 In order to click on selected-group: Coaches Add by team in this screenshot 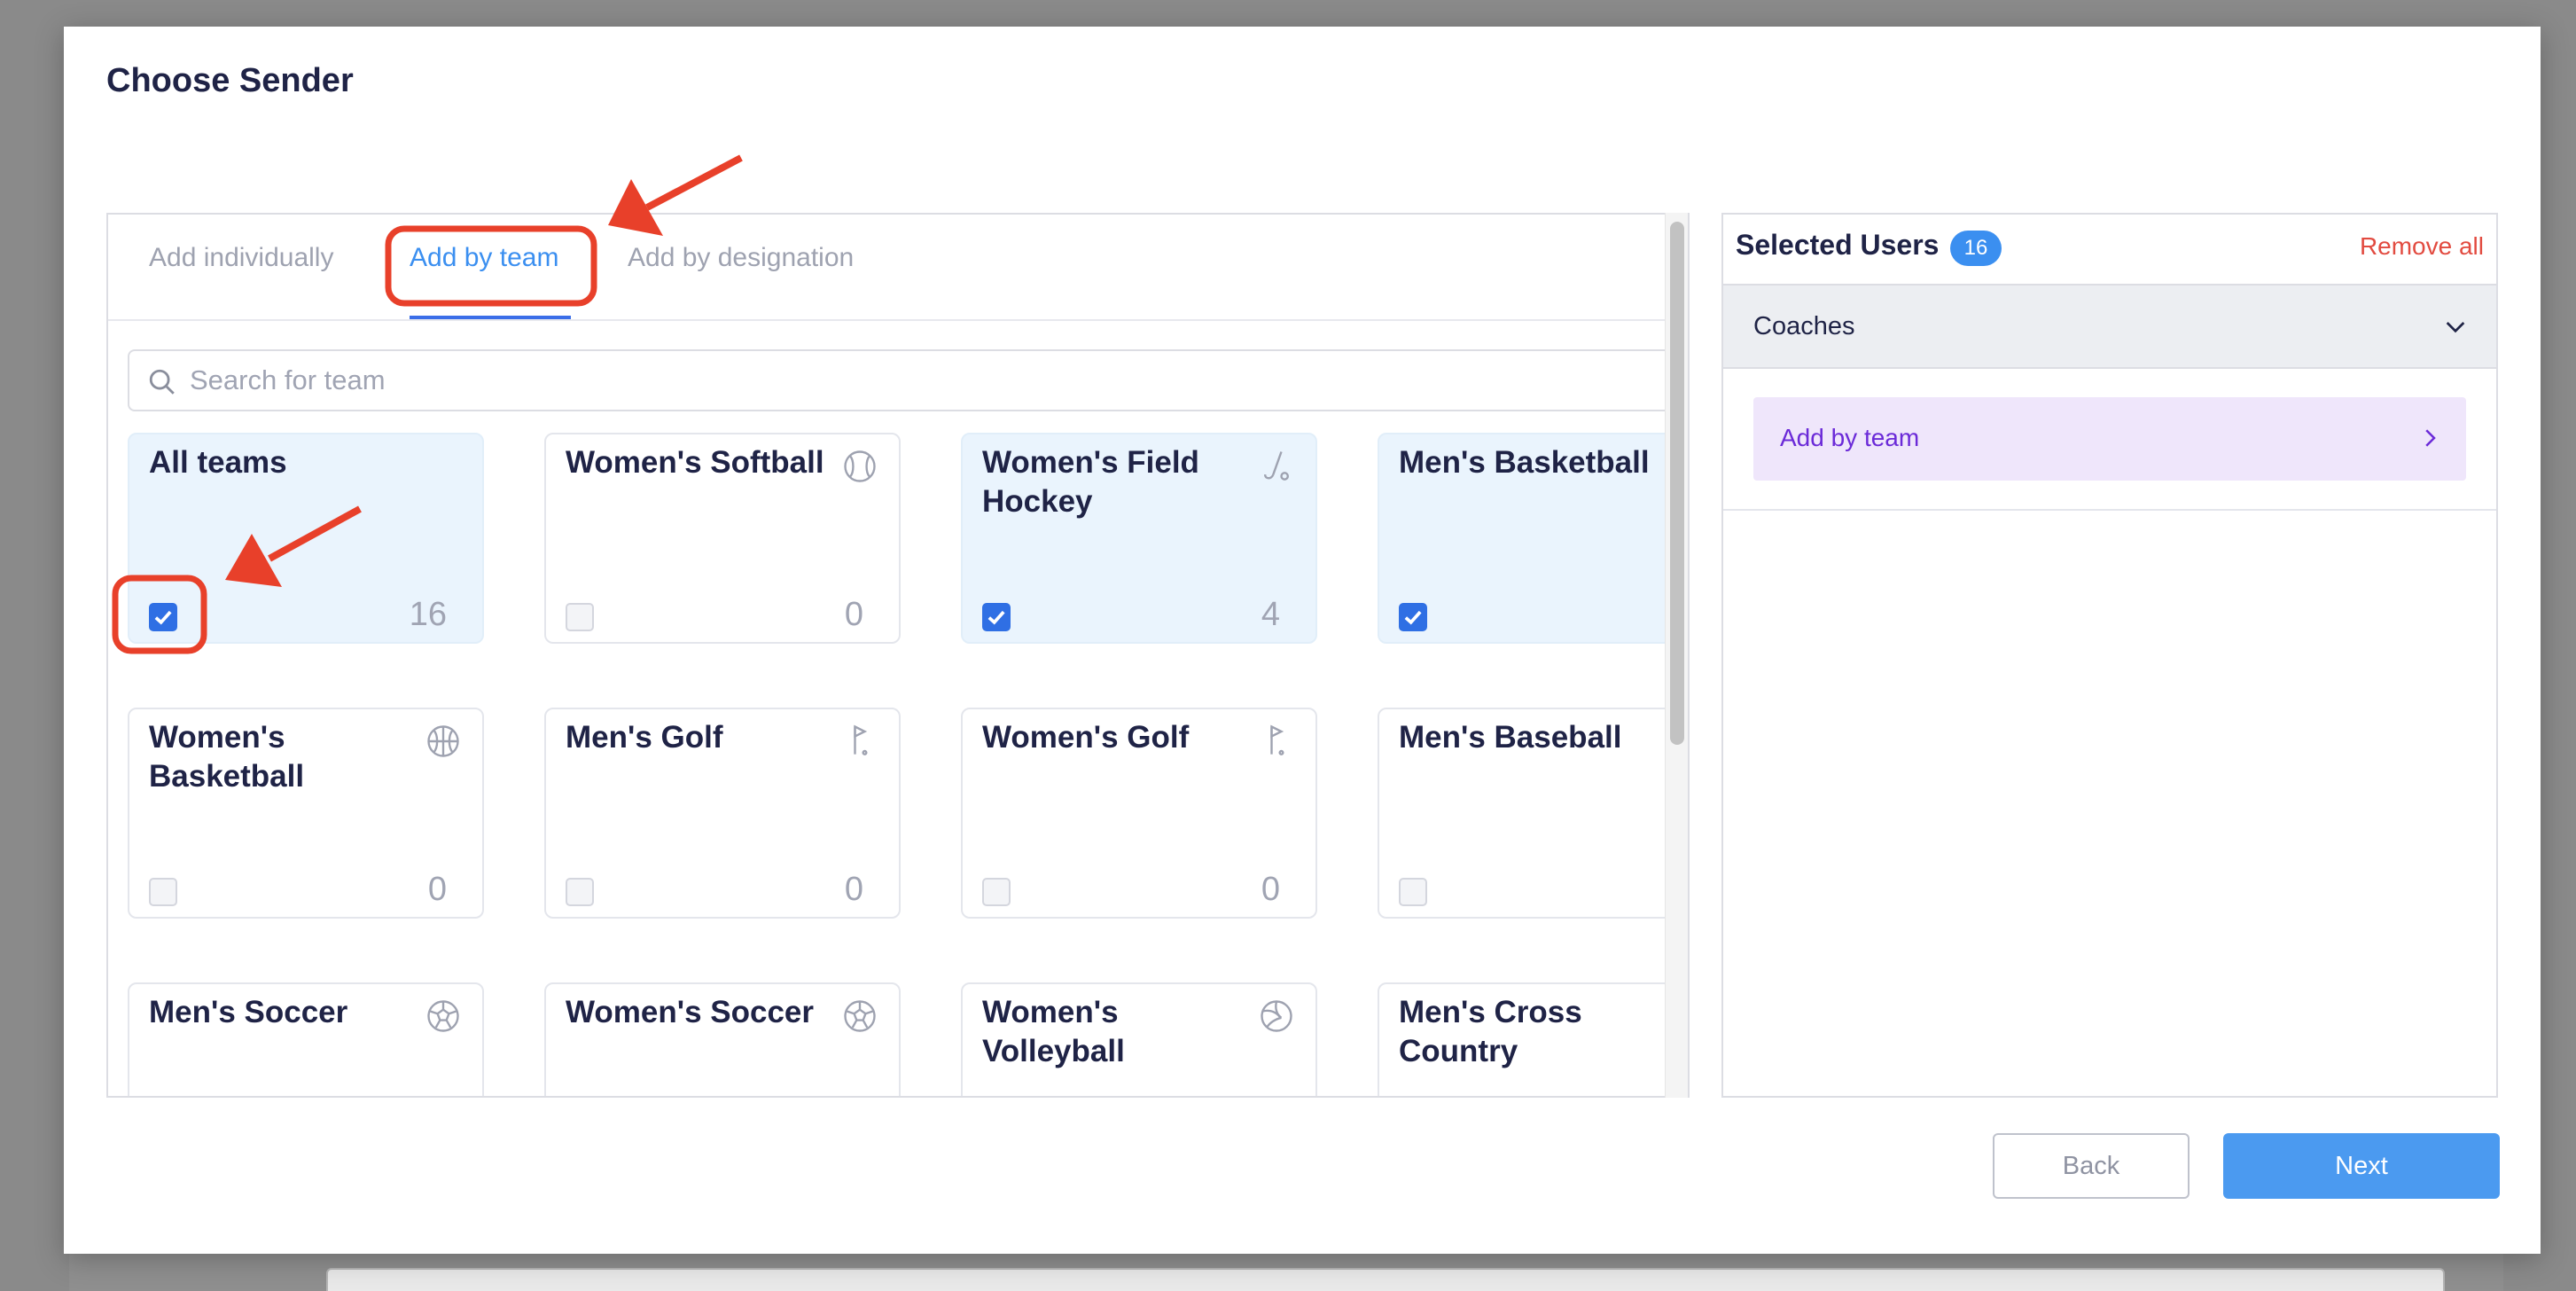, I will do `click(2109, 397)`.